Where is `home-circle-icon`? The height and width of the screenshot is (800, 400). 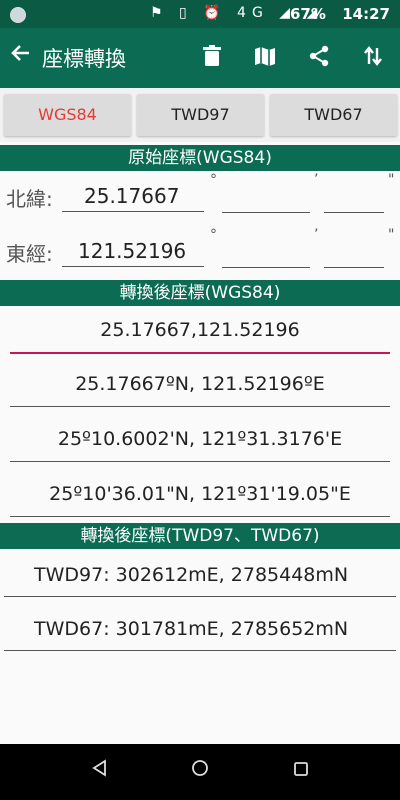 home-circle-icon is located at coordinates (200, 772).